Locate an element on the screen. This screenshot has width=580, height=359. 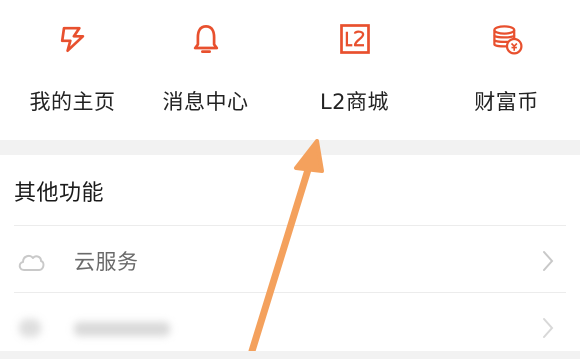
my-homepage-label: 我的主页 is located at coordinates (72, 102).